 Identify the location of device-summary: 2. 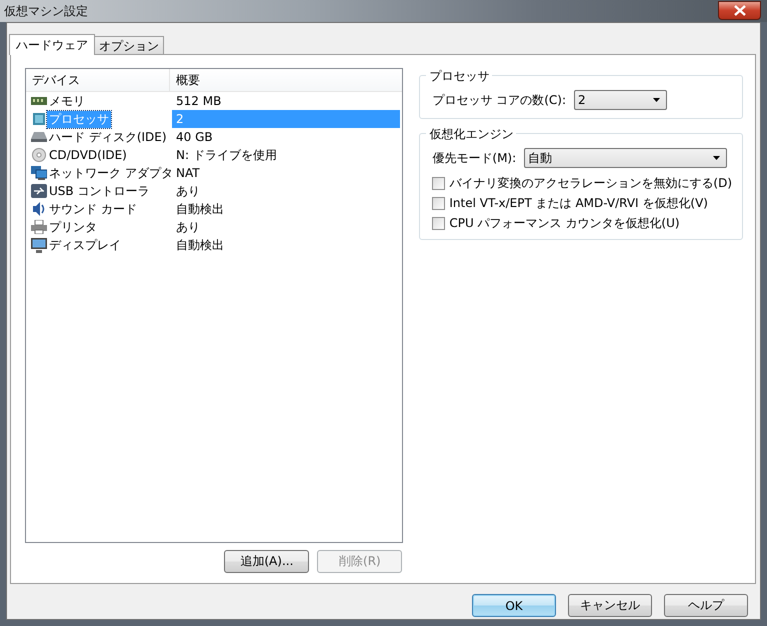
(286, 119).